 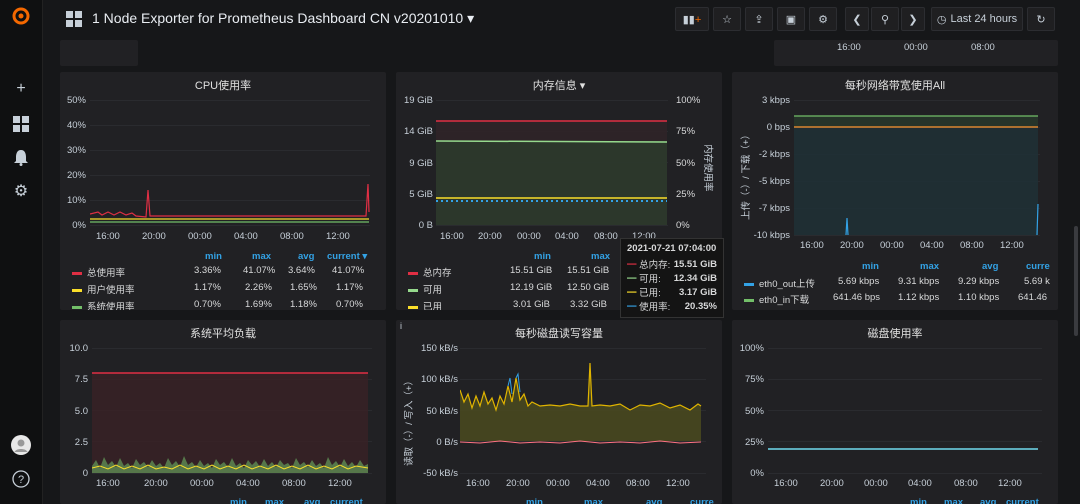 I want to click on y-axis-label: 读取（-）/ 写入（+）, so click(x=409, y=421).